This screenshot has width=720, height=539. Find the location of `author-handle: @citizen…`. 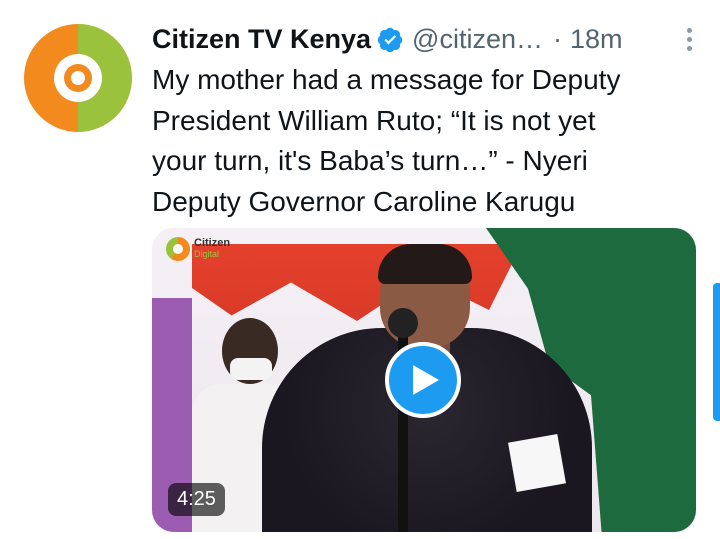

author-handle: @citizen… is located at coordinates (477, 39).